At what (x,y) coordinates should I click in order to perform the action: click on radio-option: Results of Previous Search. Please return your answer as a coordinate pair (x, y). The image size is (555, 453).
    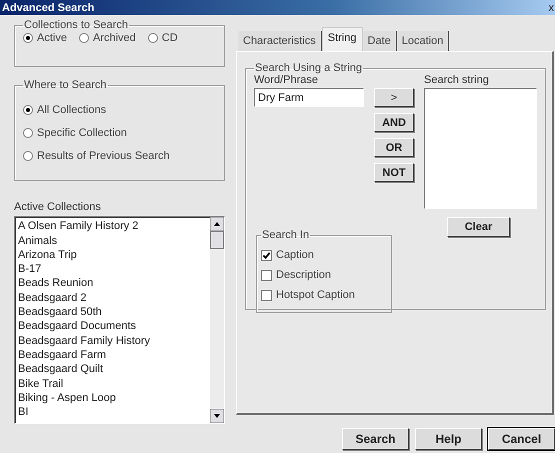
    Looking at the image, I should click on (119, 156).